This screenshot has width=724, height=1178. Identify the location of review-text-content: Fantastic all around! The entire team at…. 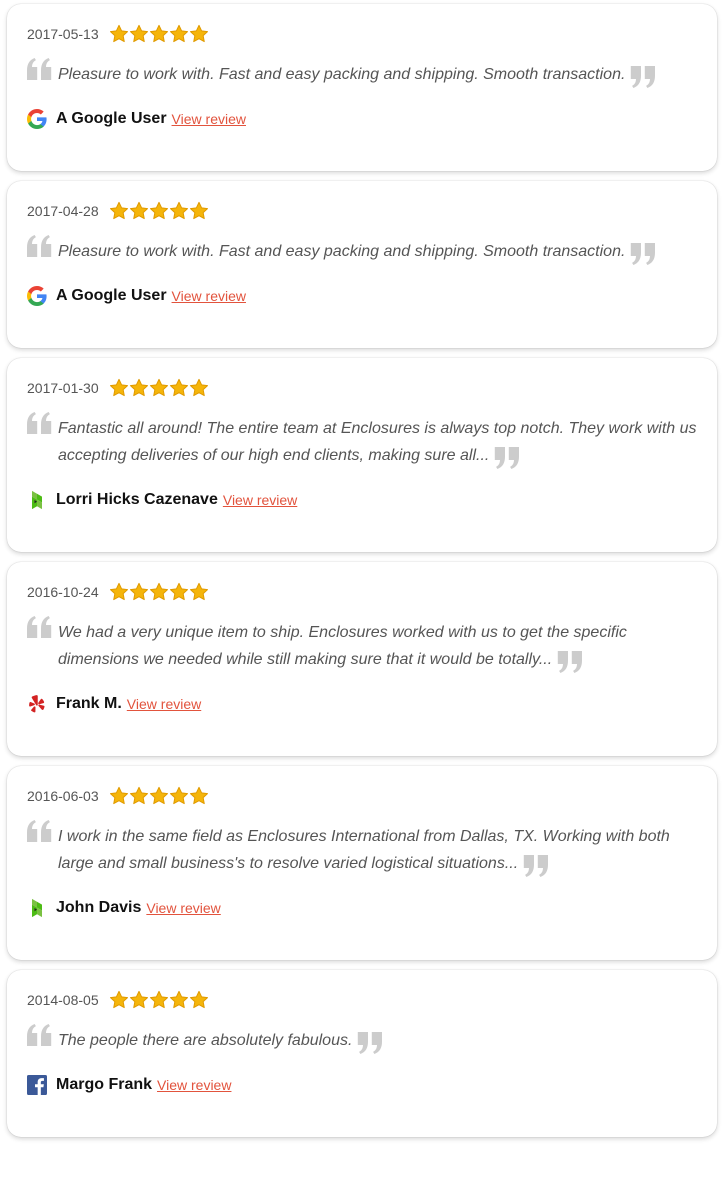
(377, 442).